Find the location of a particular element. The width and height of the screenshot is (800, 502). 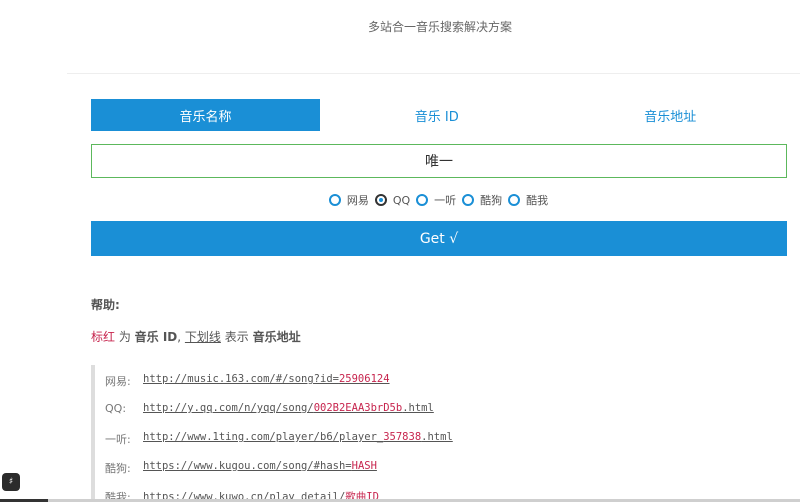

legend-music-id: 音乐 ID is located at coordinates (156, 337).